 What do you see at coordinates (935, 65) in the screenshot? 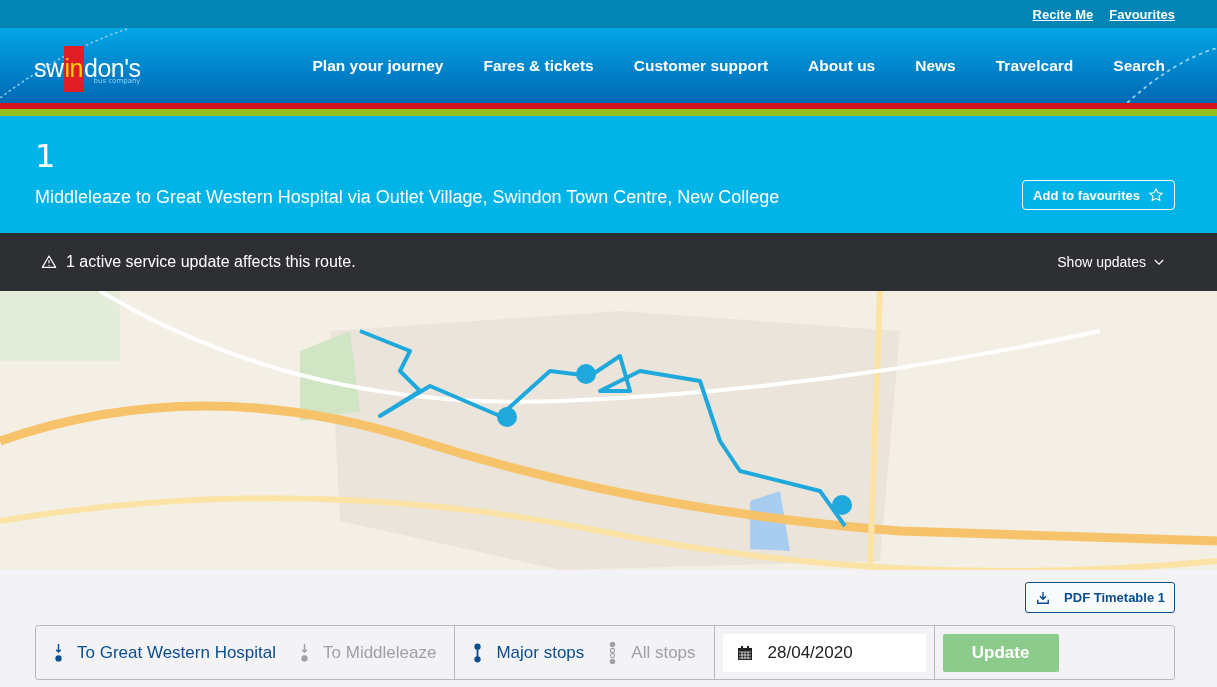
I see `nav-link: News` at bounding box center [935, 65].